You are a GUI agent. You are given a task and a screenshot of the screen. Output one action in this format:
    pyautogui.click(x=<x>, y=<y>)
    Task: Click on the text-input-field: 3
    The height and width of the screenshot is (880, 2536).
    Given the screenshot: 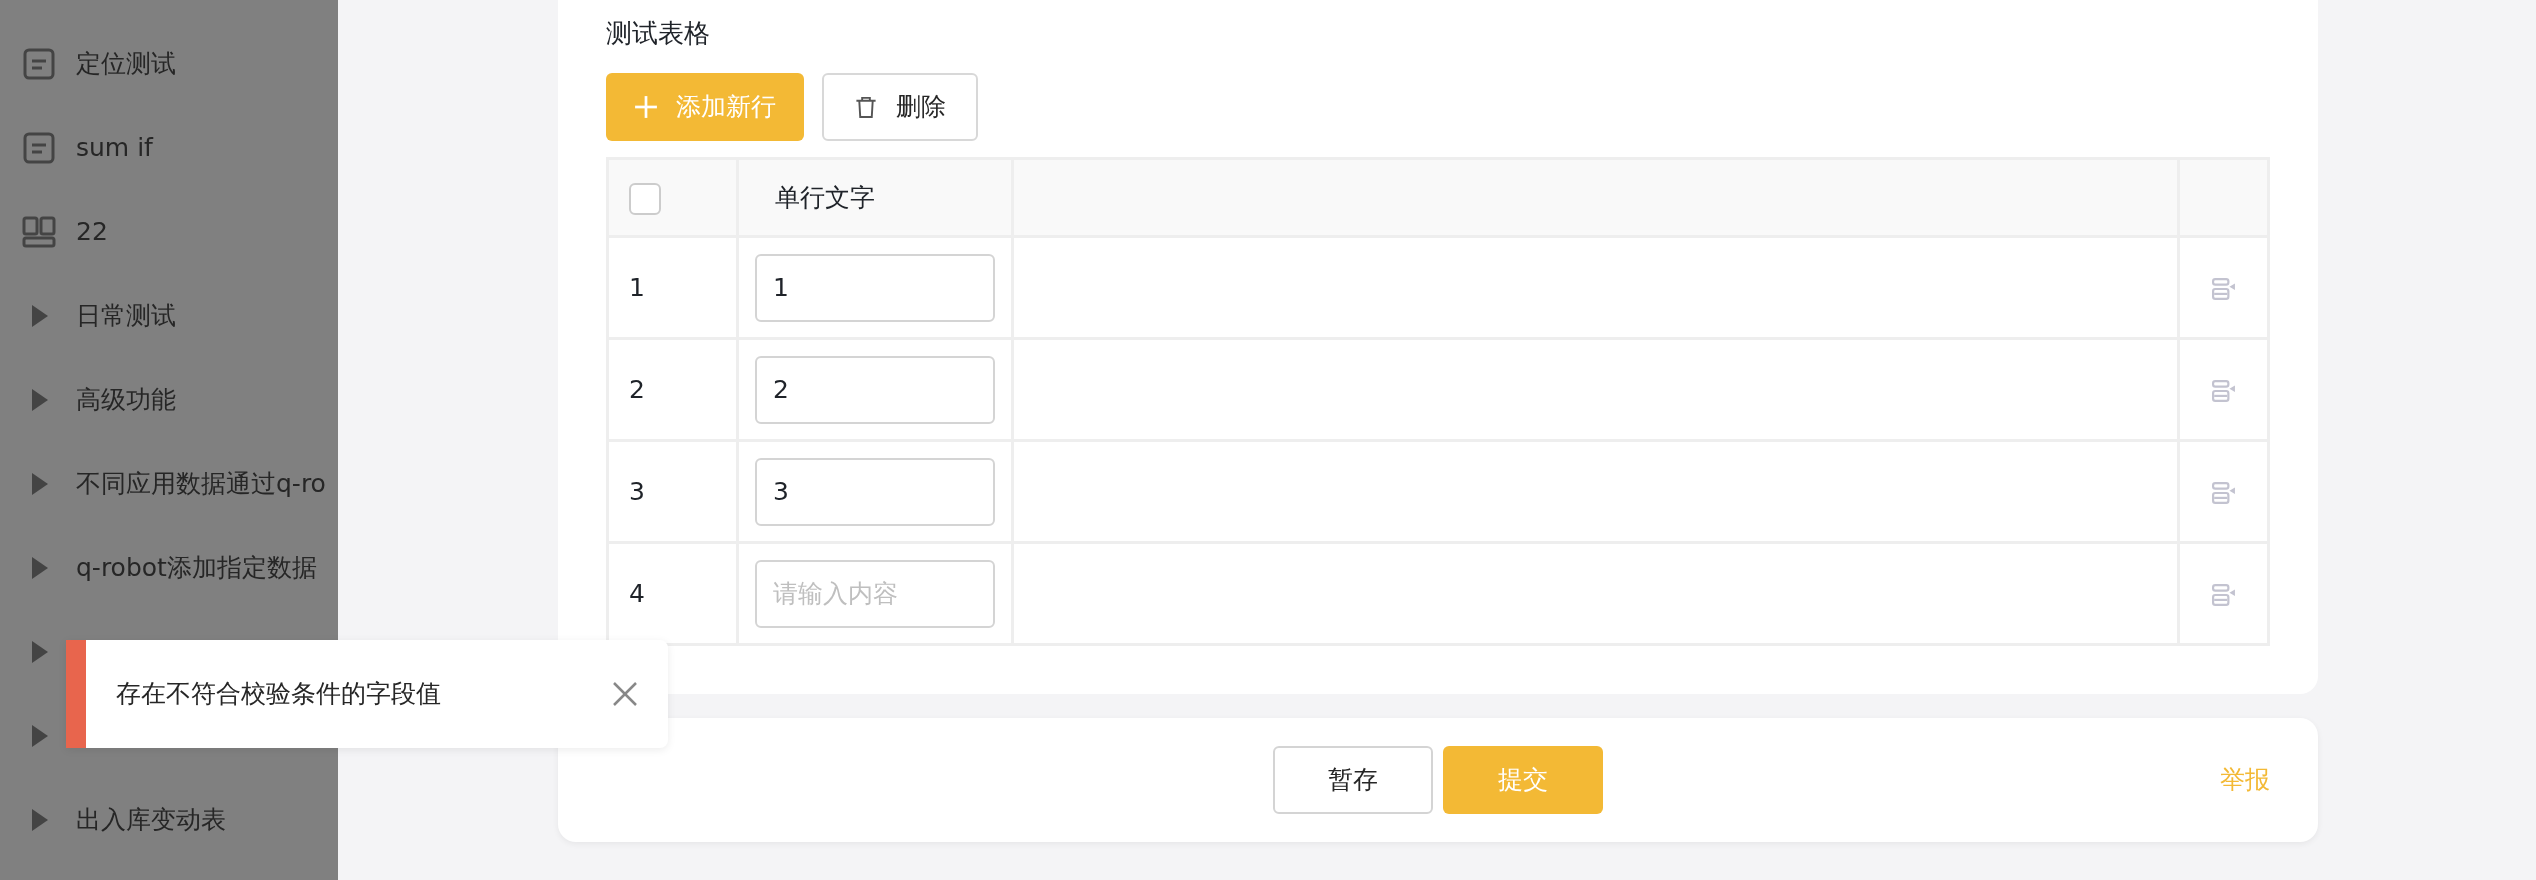 What is the action you would take?
    pyautogui.click(x=875, y=491)
    